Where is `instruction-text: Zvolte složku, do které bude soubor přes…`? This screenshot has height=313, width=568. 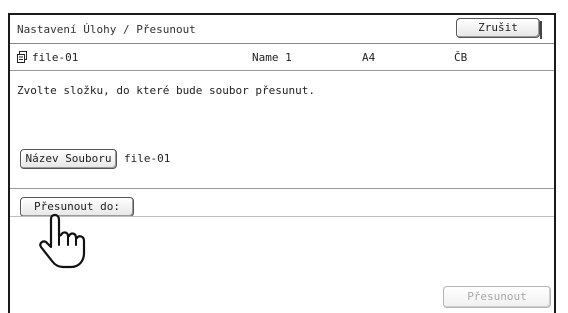
instruction-text: Zvolte složku, do které bude soubor přes… is located at coordinates (166, 90).